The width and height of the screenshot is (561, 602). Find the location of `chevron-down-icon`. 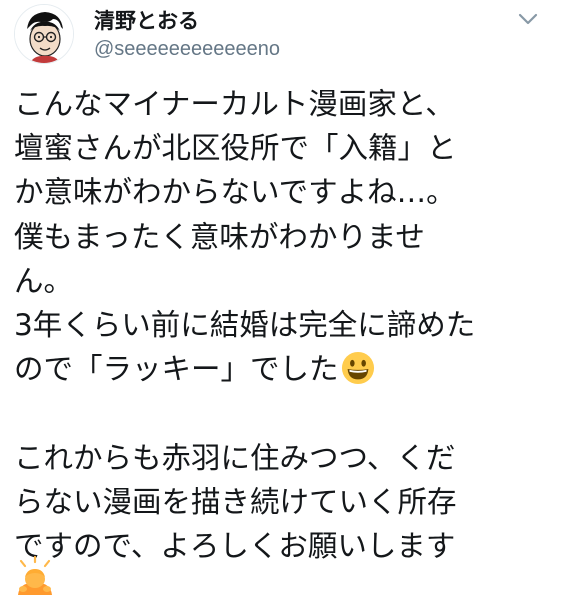

chevron-down-icon is located at coordinates (528, 19).